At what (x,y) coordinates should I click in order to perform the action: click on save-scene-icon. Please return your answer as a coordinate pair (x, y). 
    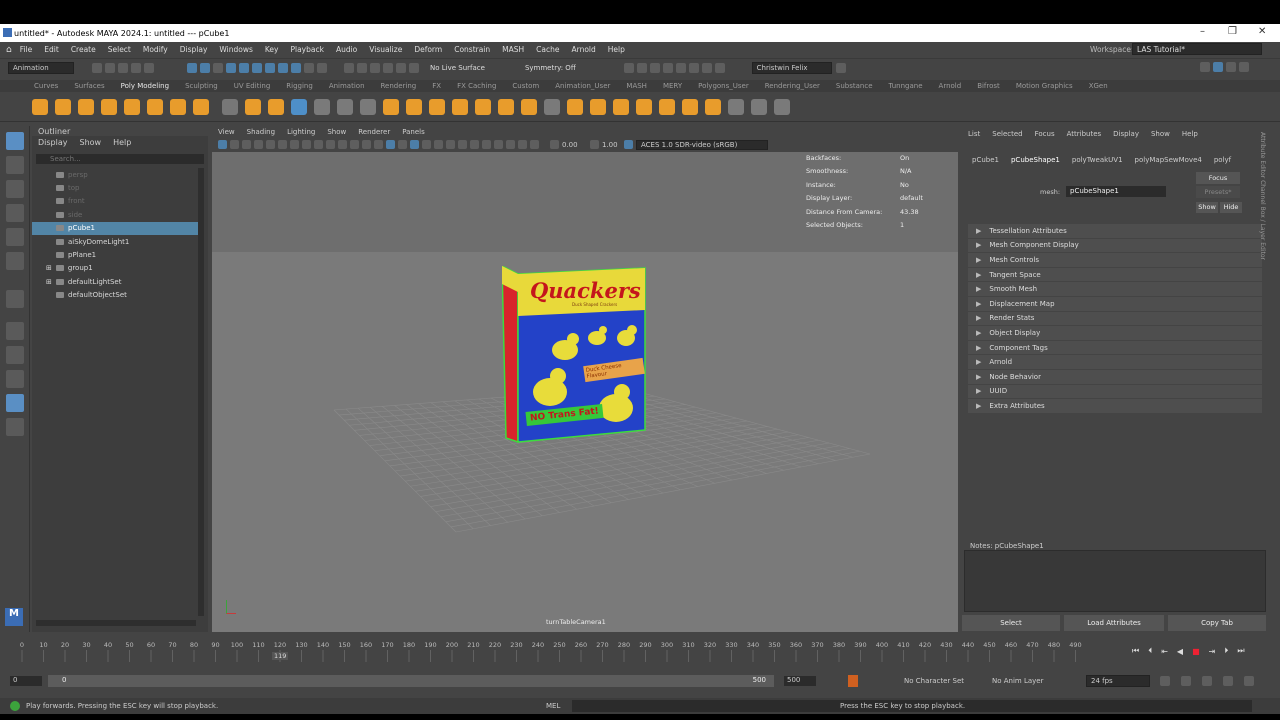
    Looking at the image, I should click on (123, 67).